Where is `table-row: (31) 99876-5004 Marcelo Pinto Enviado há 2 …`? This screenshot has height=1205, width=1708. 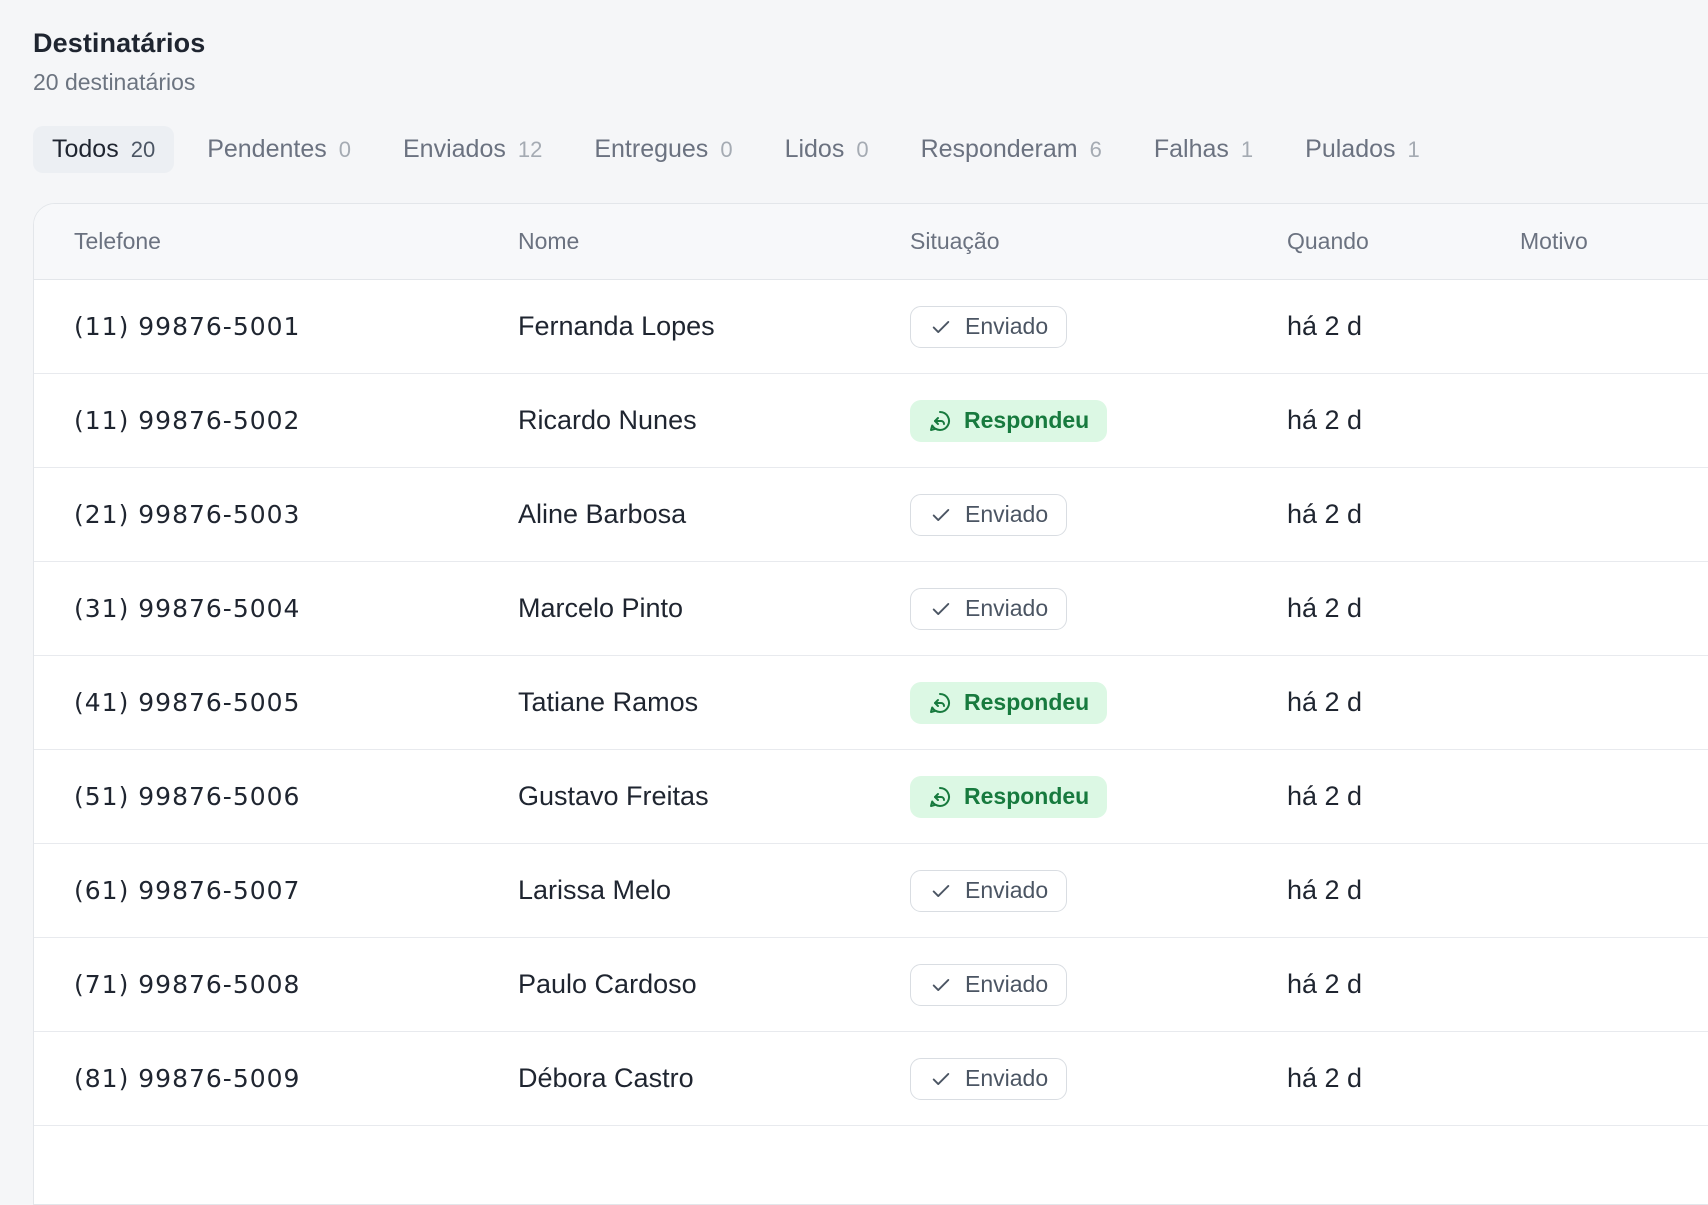
table-row: (31) 99876-5004 Marcelo Pinto Enviado há 2 … is located at coordinates (871, 609).